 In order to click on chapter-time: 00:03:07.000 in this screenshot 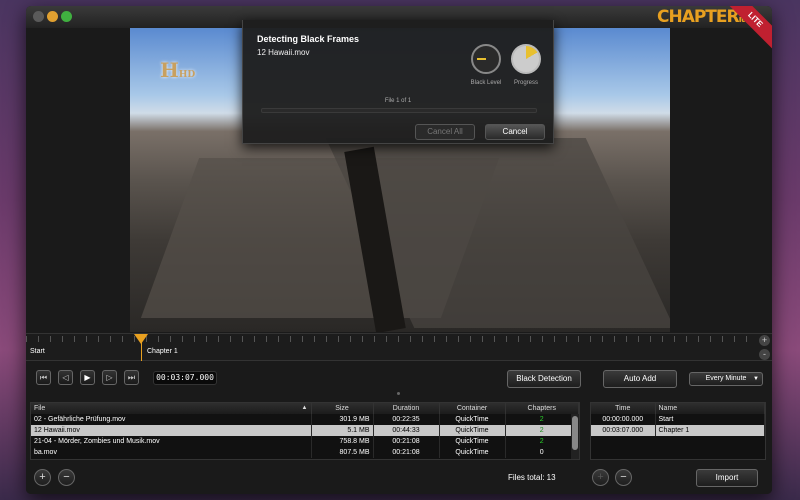, I will do `click(623, 430)`.